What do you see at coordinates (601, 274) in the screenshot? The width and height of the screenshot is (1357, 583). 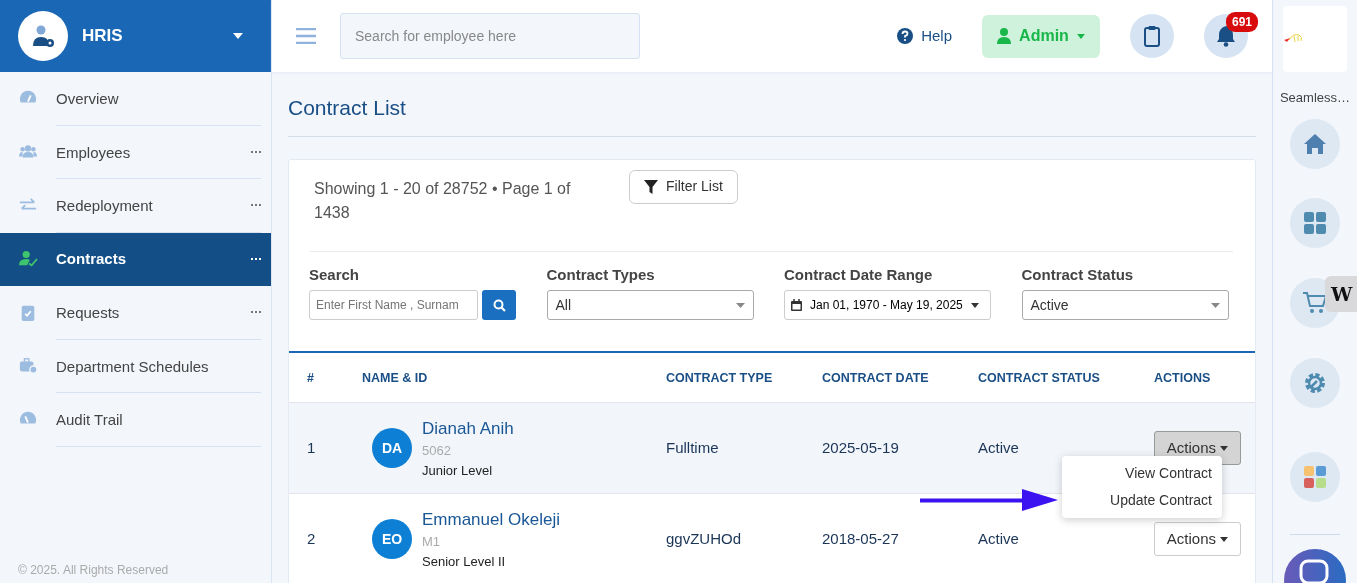 I see `filter-label: Contract Types` at bounding box center [601, 274].